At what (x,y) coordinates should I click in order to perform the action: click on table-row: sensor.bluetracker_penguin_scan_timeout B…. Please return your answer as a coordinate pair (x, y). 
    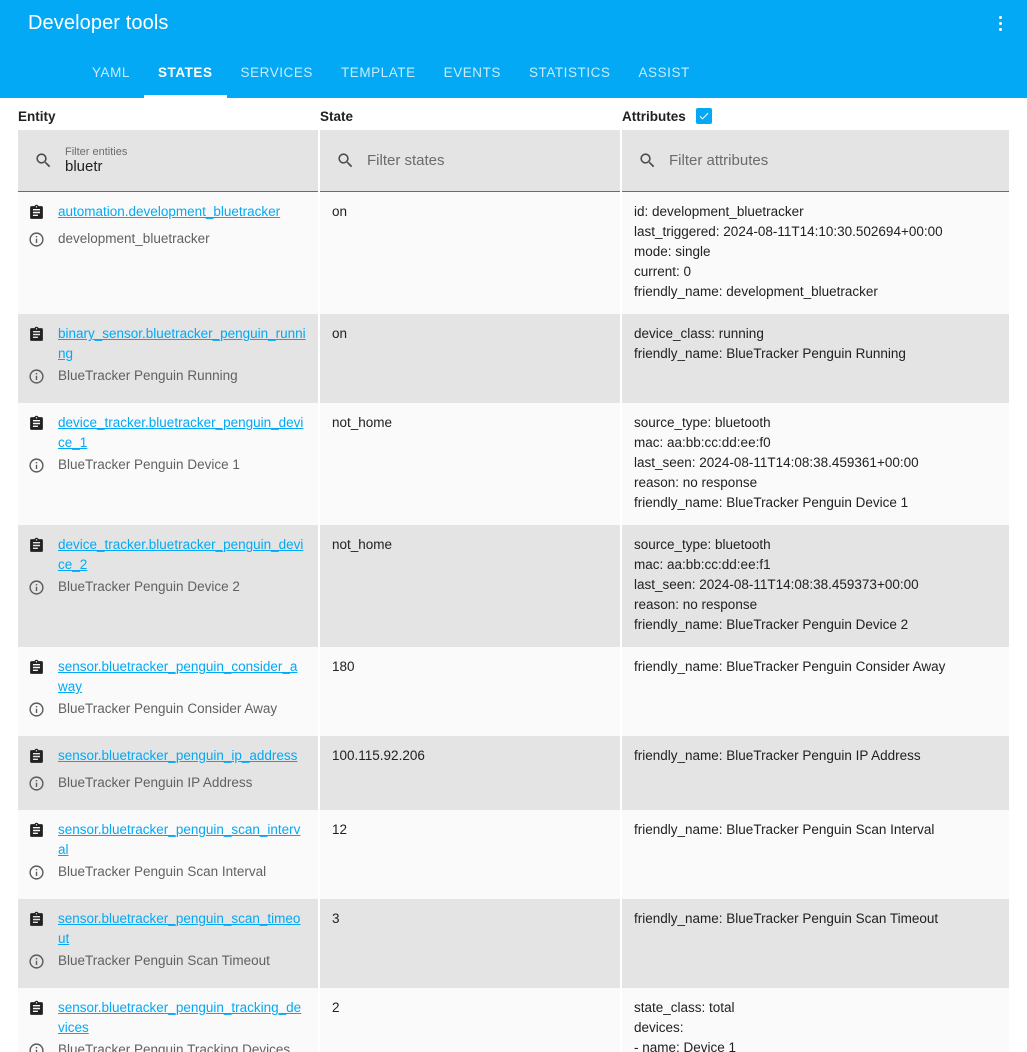
    Looking at the image, I should click on (513, 943).